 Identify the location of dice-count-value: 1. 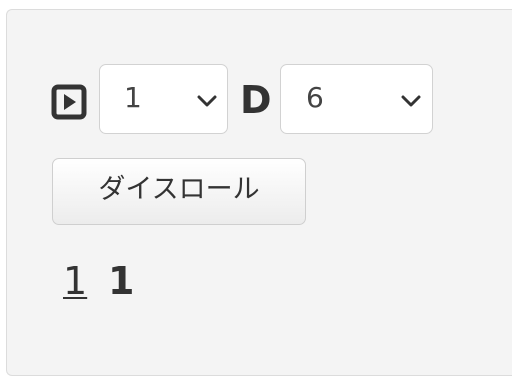
(133, 97).